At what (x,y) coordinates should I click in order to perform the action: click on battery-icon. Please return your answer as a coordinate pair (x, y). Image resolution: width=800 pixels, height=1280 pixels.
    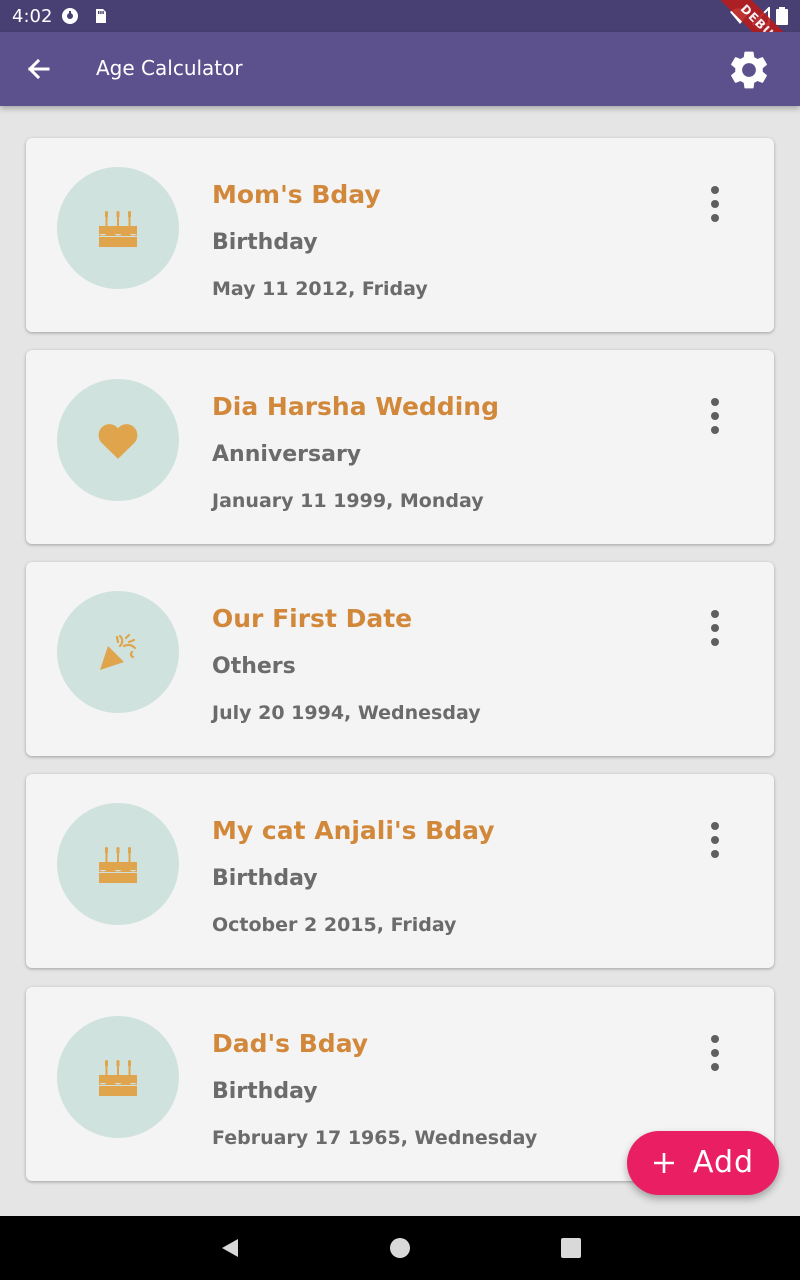
    Looking at the image, I should click on (782, 16).